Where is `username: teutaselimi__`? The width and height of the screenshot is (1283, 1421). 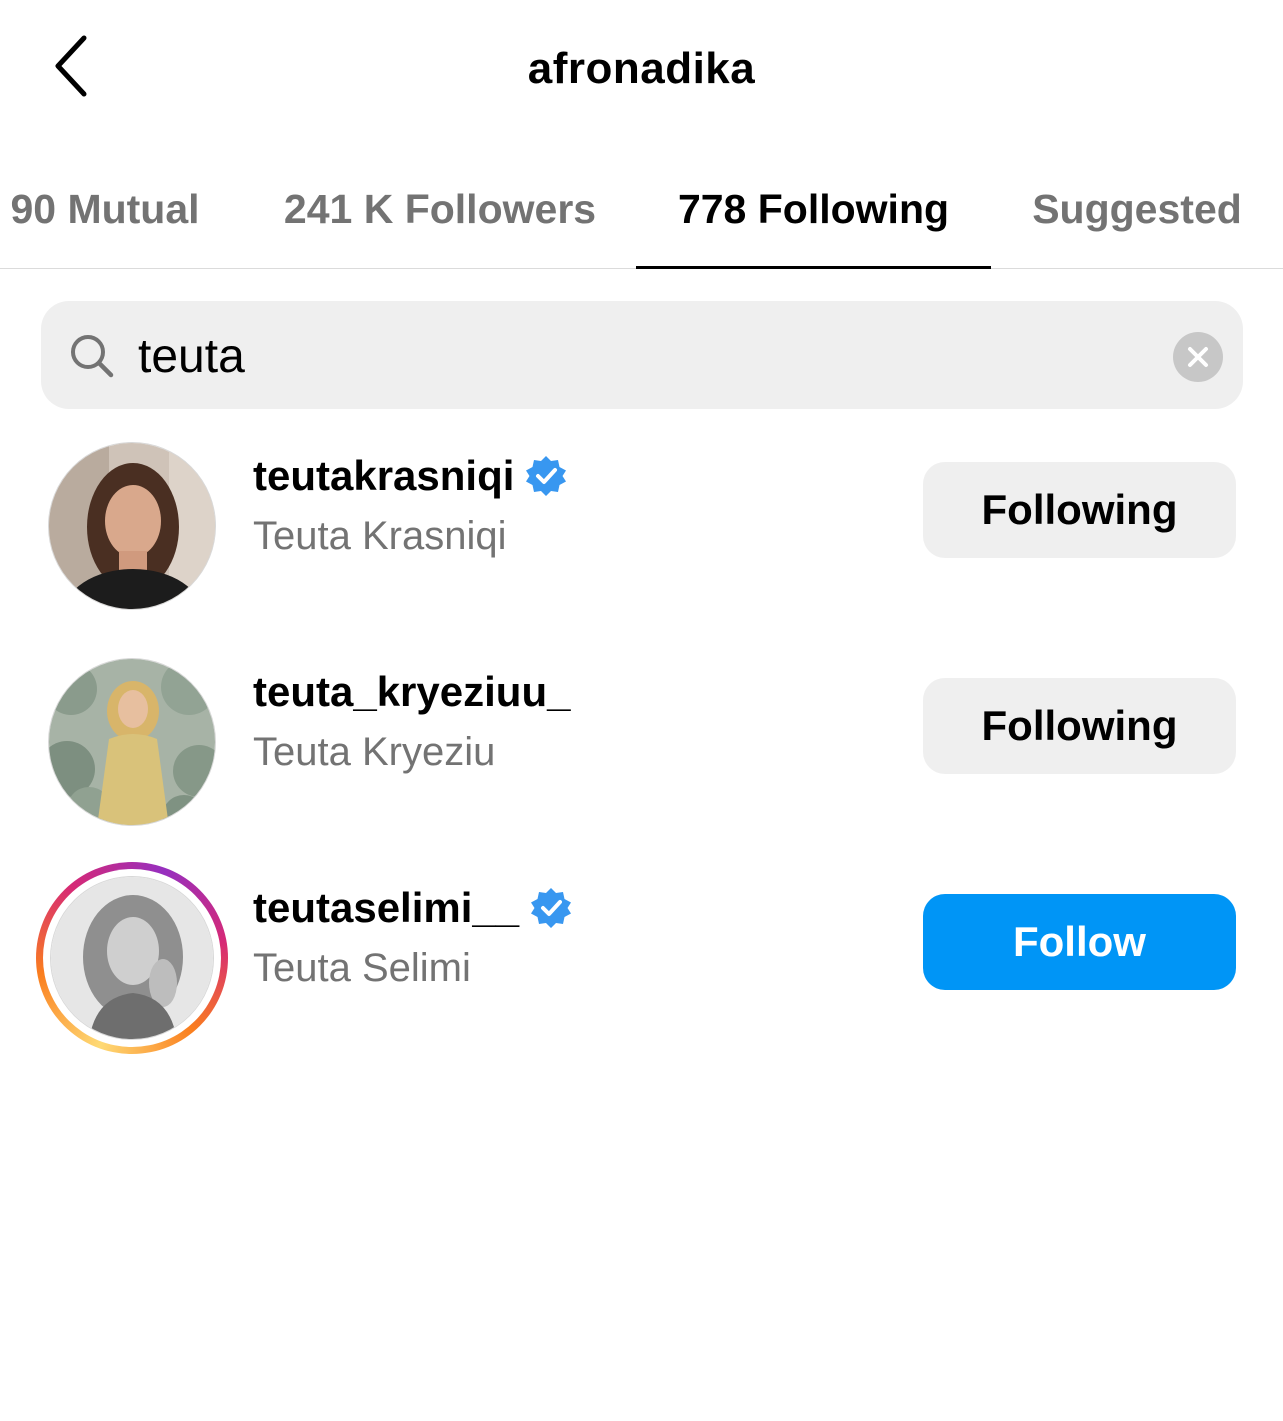 username: teutaselimi__ is located at coordinates (386, 908).